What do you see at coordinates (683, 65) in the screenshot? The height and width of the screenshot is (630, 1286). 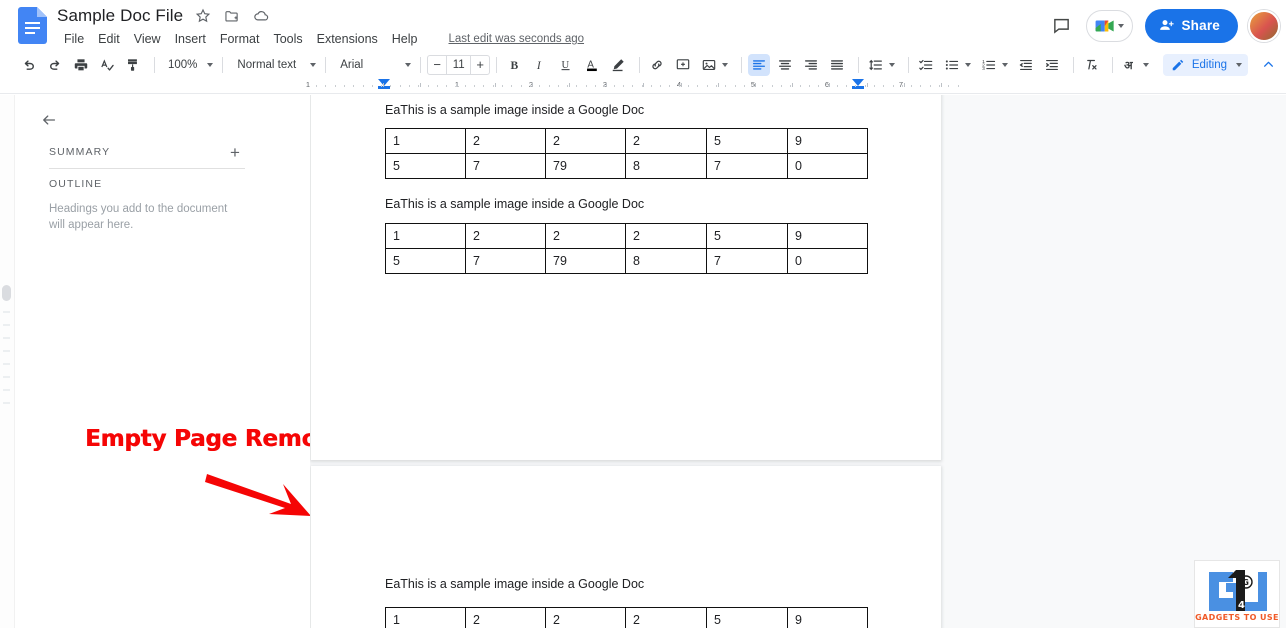 I see `add-comment-icon` at bounding box center [683, 65].